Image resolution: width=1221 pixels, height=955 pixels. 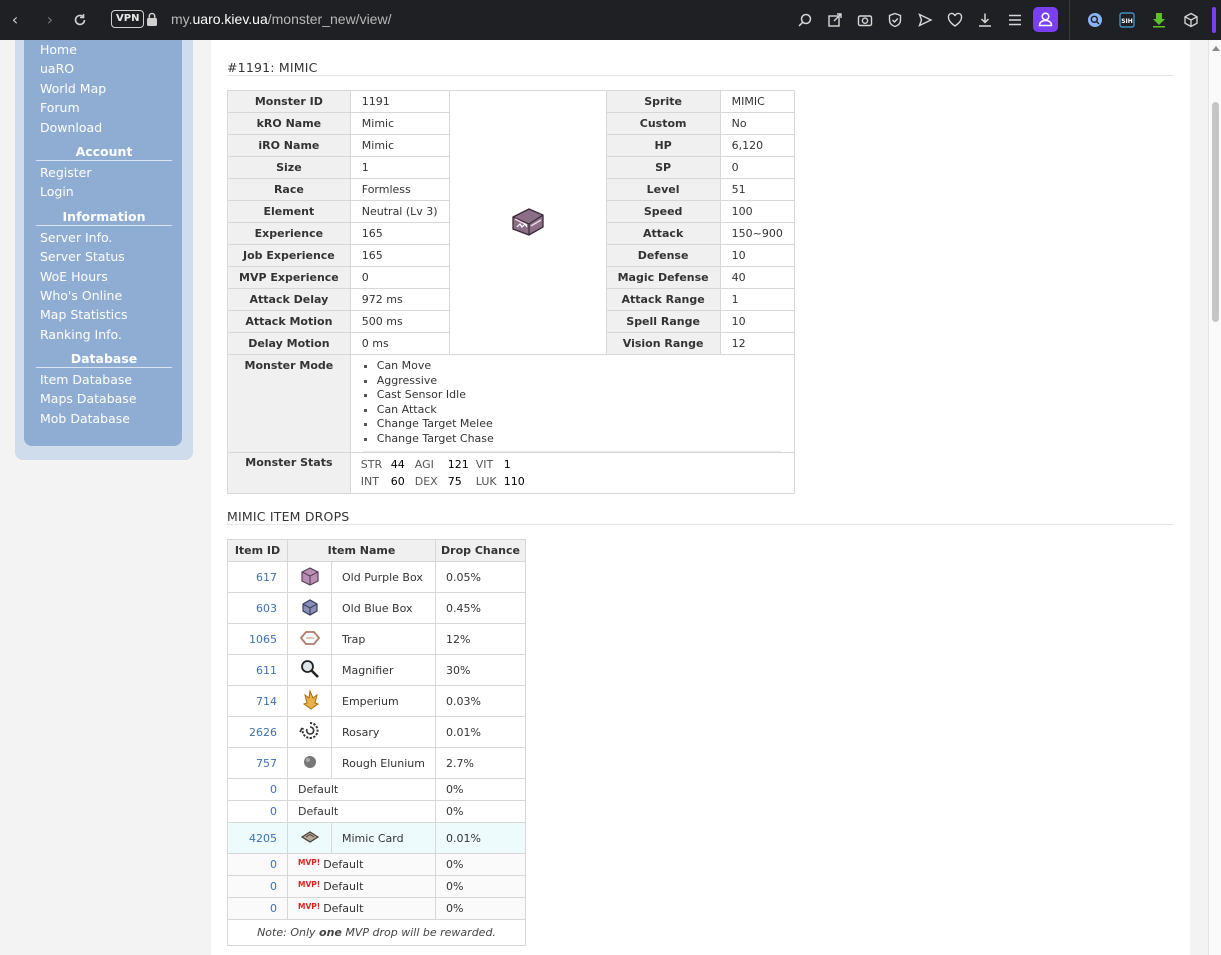 I want to click on cube-extension-icon, so click(x=1191, y=20).